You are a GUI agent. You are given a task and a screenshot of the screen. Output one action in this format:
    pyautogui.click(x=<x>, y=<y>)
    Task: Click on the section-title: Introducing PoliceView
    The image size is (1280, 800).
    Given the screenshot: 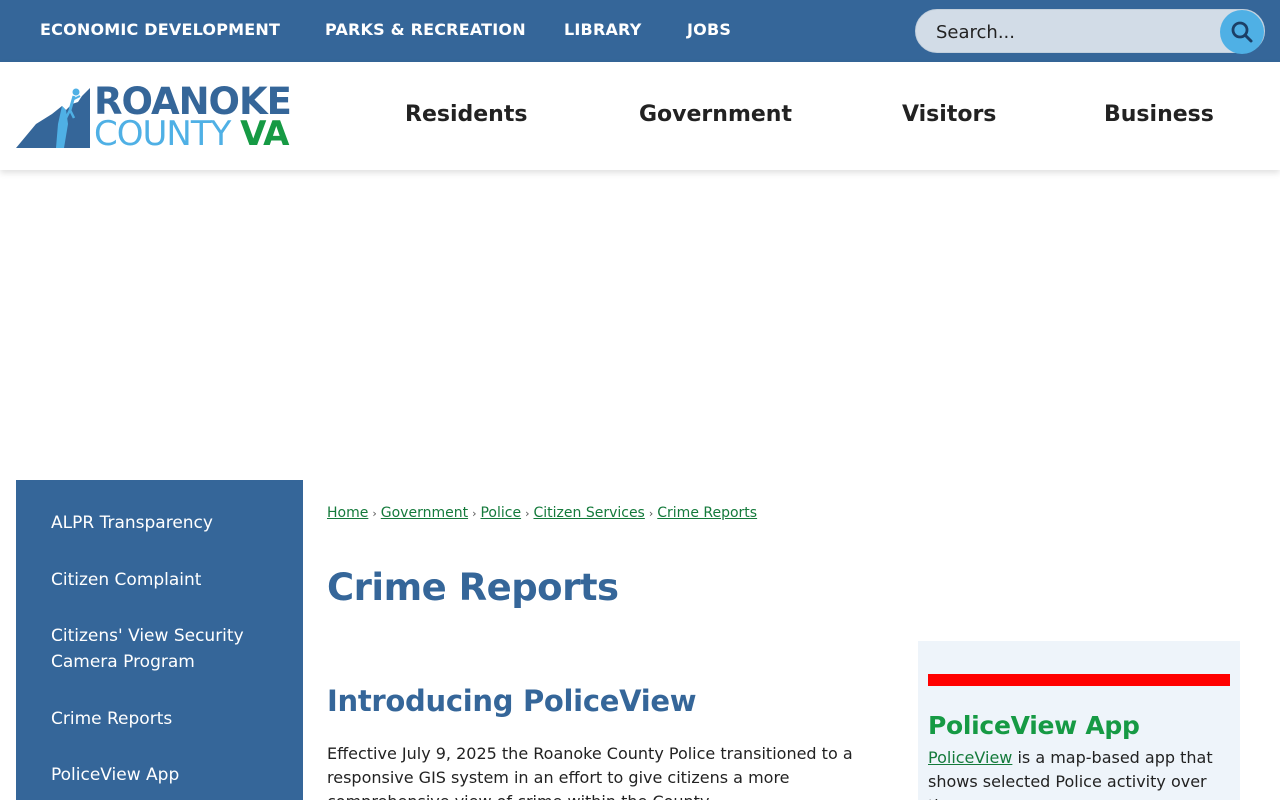 What is the action you would take?
    pyautogui.click(x=512, y=701)
    